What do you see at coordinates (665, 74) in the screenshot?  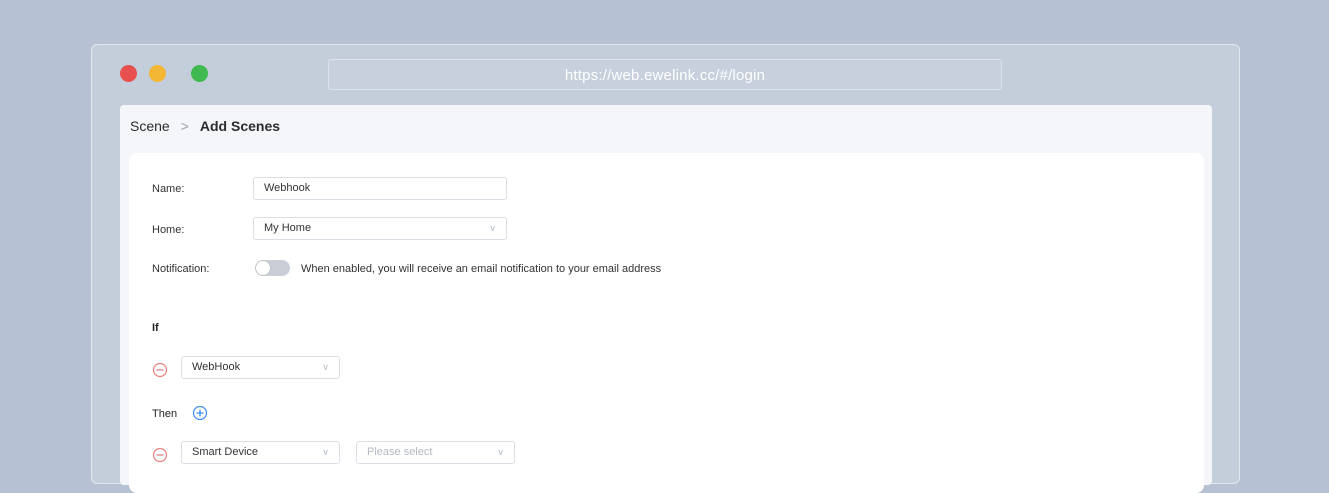 I see `address-bar: https://web.ewelink.cc/#/login` at bounding box center [665, 74].